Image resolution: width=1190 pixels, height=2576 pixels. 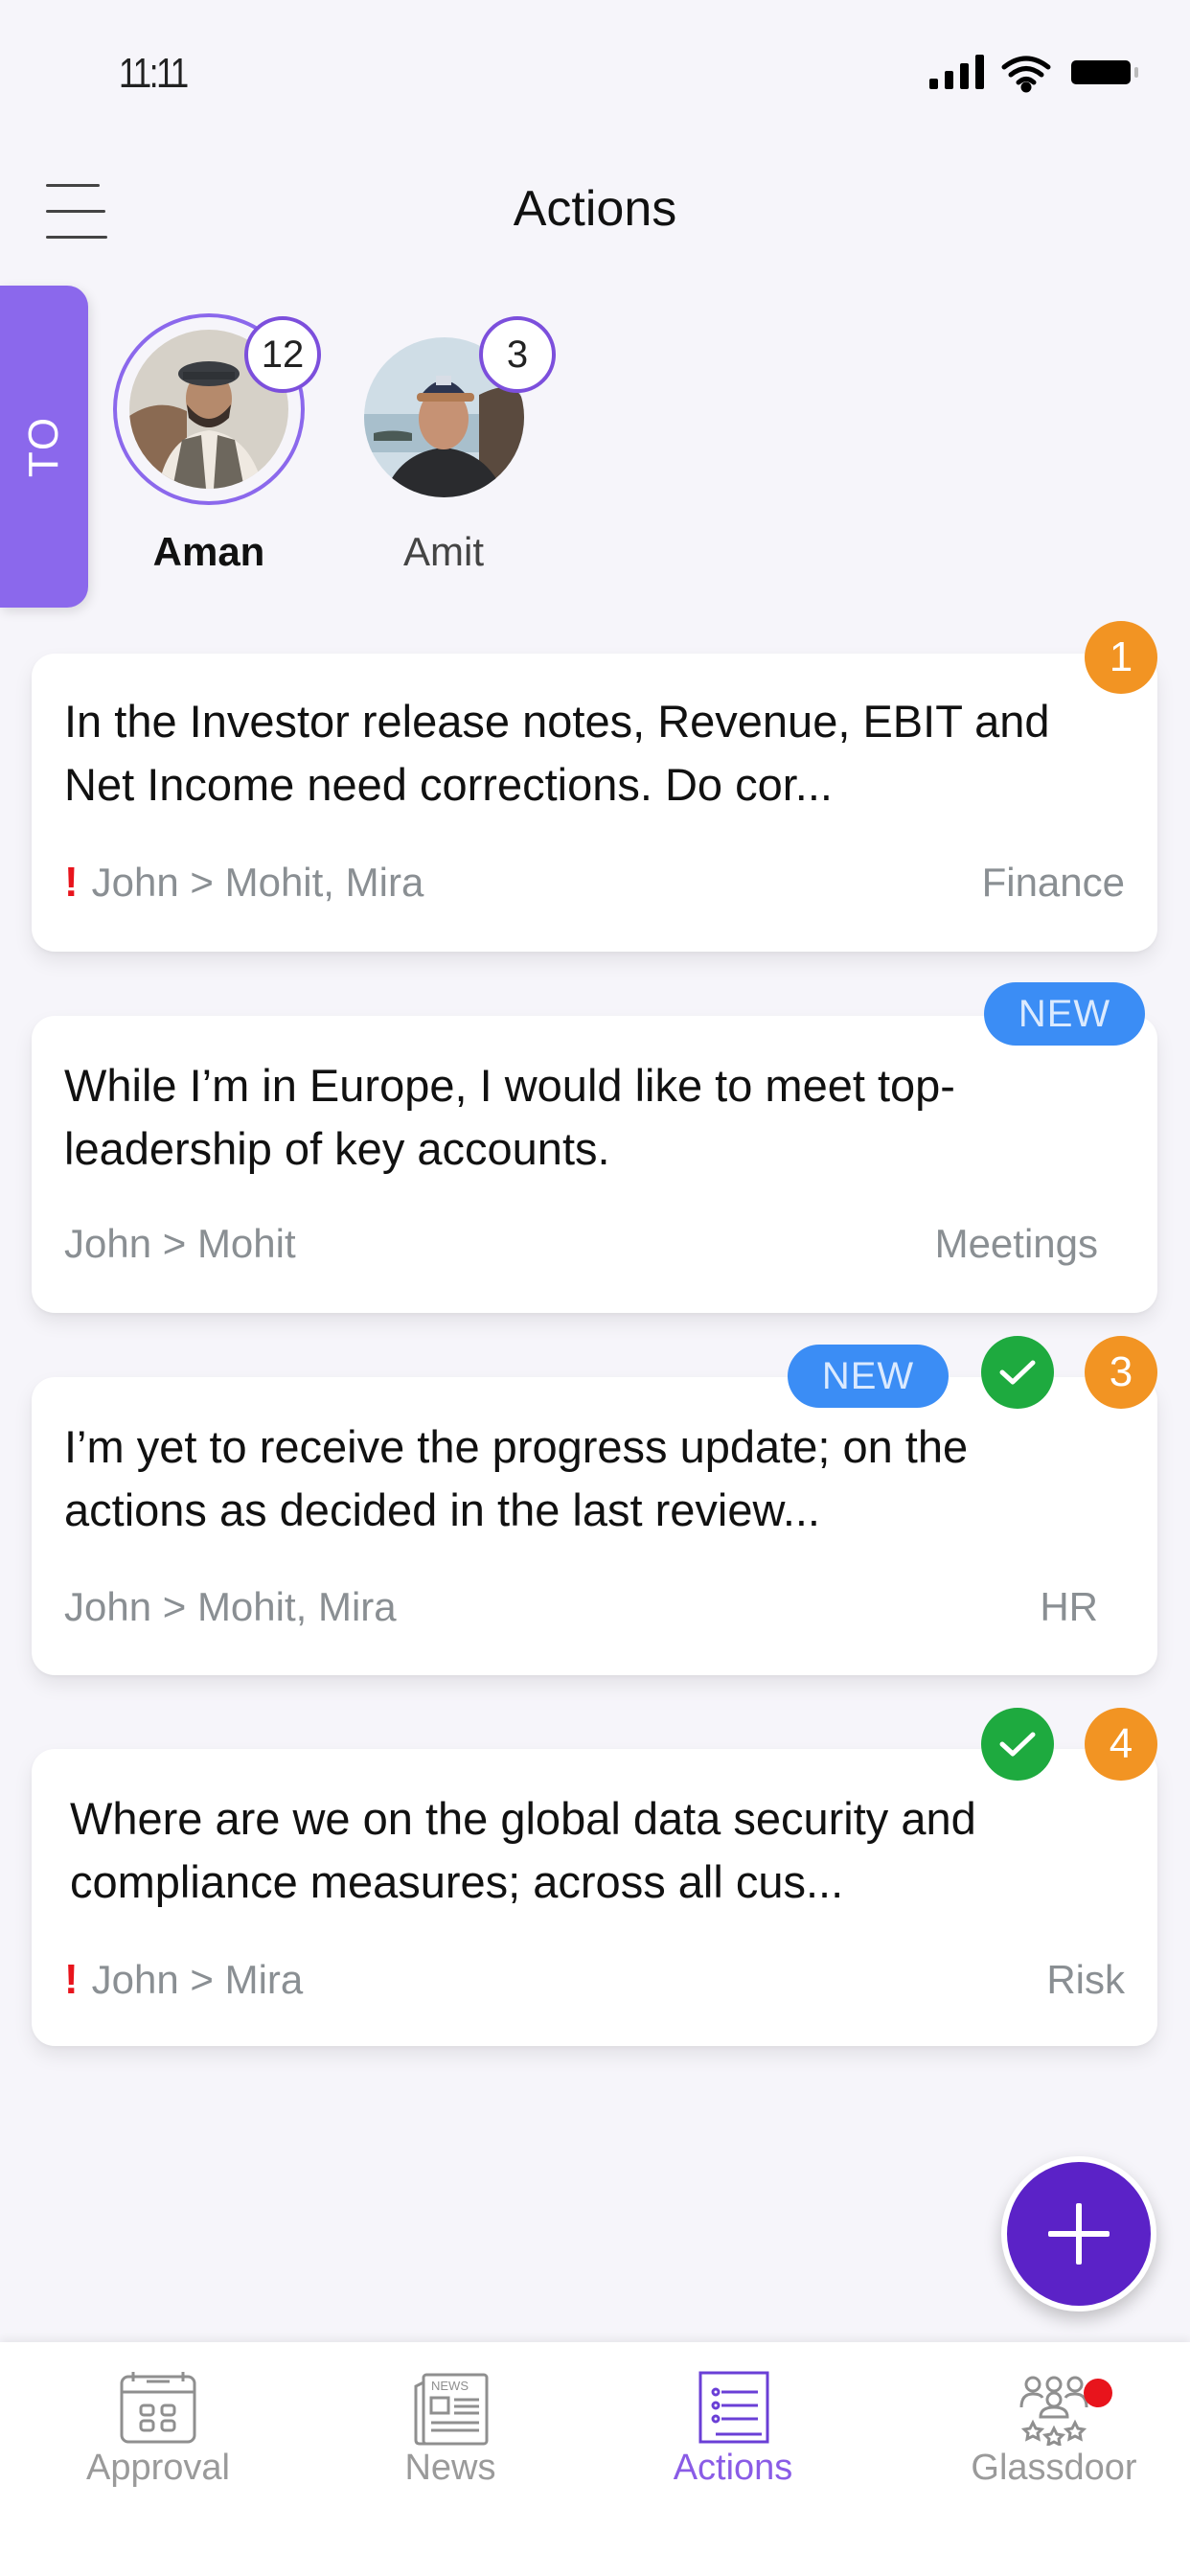 I want to click on action-number-badge: 1, so click(x=1121, y=657).